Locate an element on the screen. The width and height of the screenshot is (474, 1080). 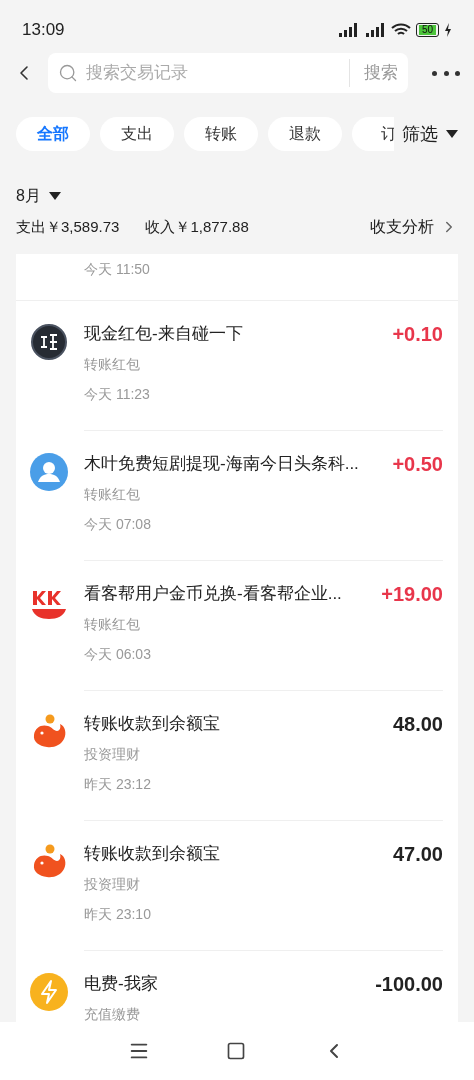
income-total: 收入￥1,877.88 is located at coordinates (197, 226).